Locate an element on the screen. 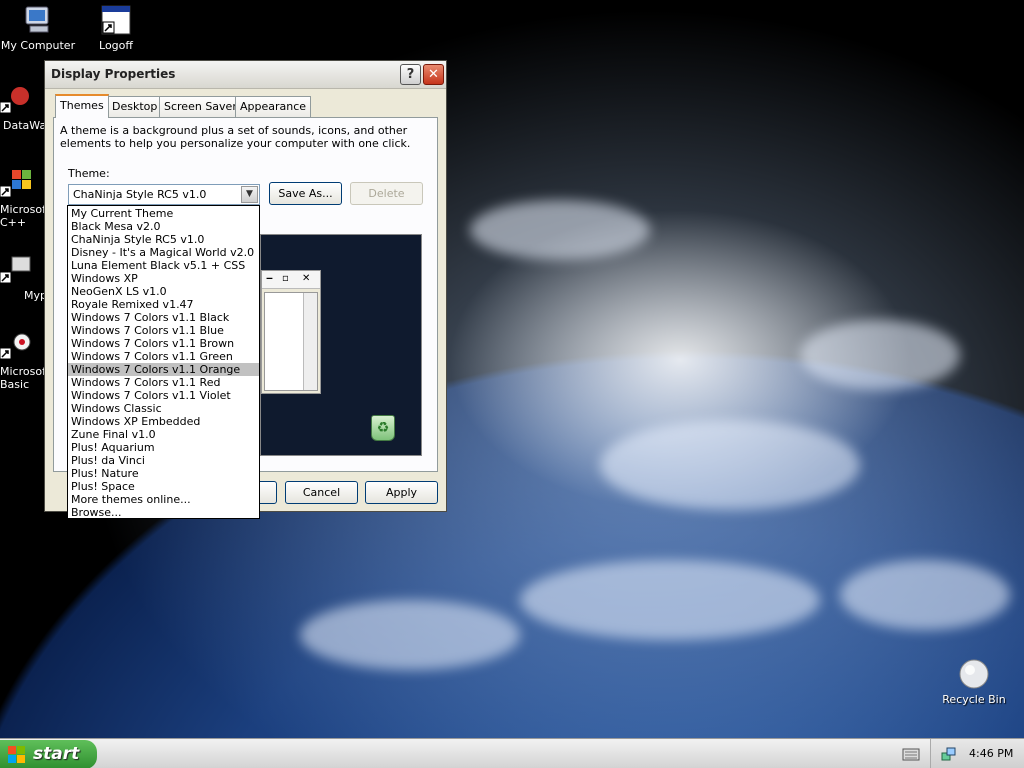  theme-option: Windows 7 Colors v1.1 Violet is located at coordinates (163, 395).